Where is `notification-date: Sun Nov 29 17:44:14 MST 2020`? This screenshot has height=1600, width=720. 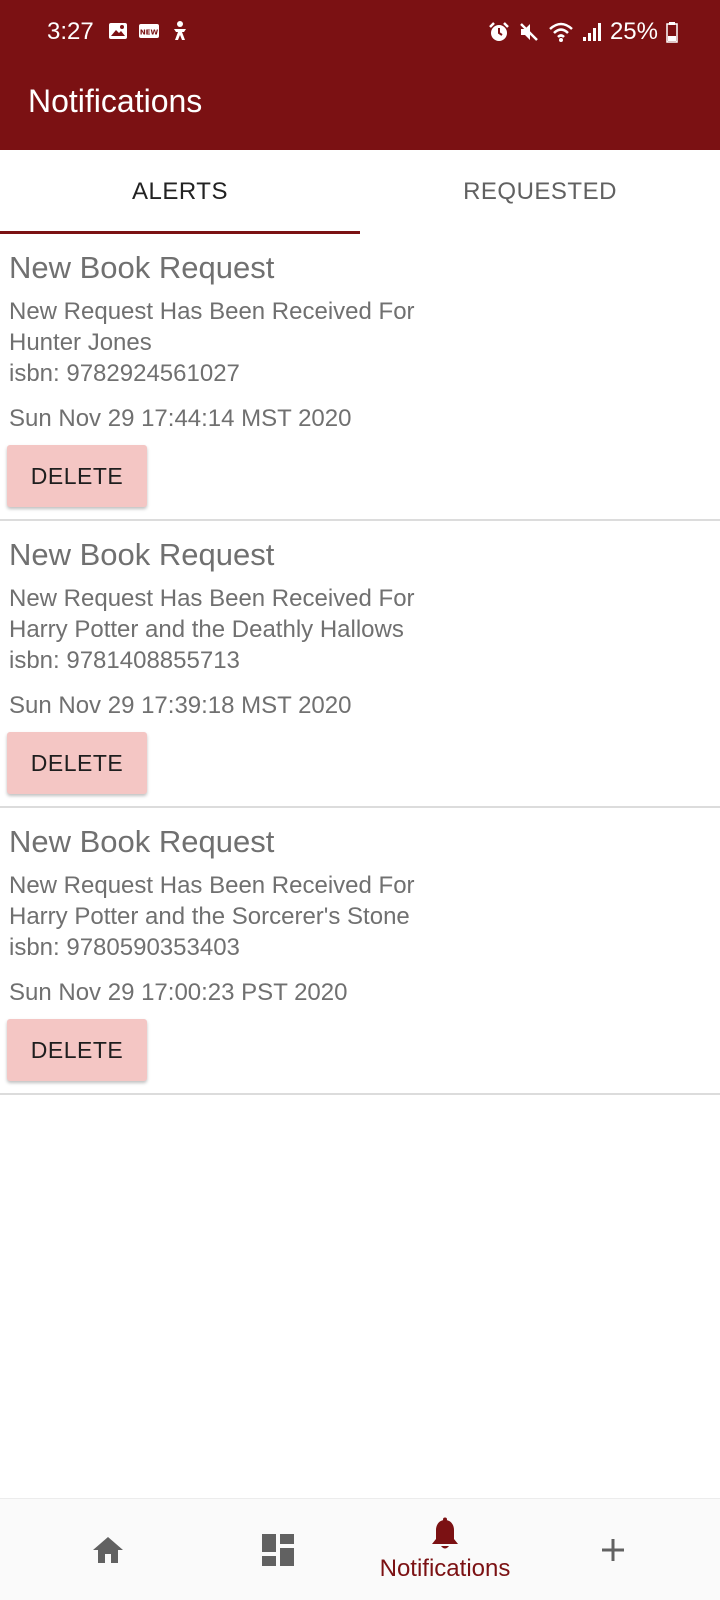 notification-date: Sun Nov 29 17:44:14 MST 2020 is located at coordinates (180, 418).